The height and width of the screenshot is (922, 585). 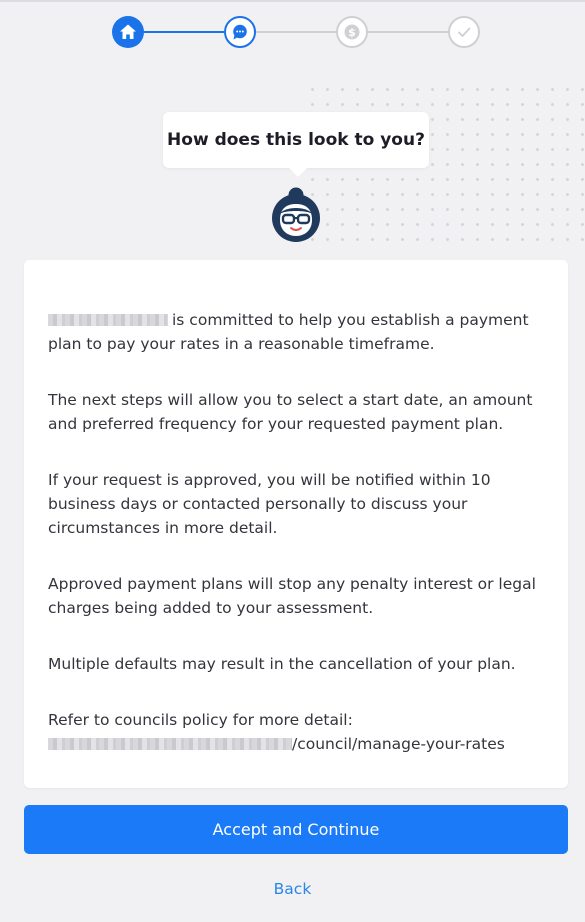 What do you see at coordinates (296, 140) in the screenshot?
I see `bubble-question: How does this look to you?` at bounding box center [296, 140].